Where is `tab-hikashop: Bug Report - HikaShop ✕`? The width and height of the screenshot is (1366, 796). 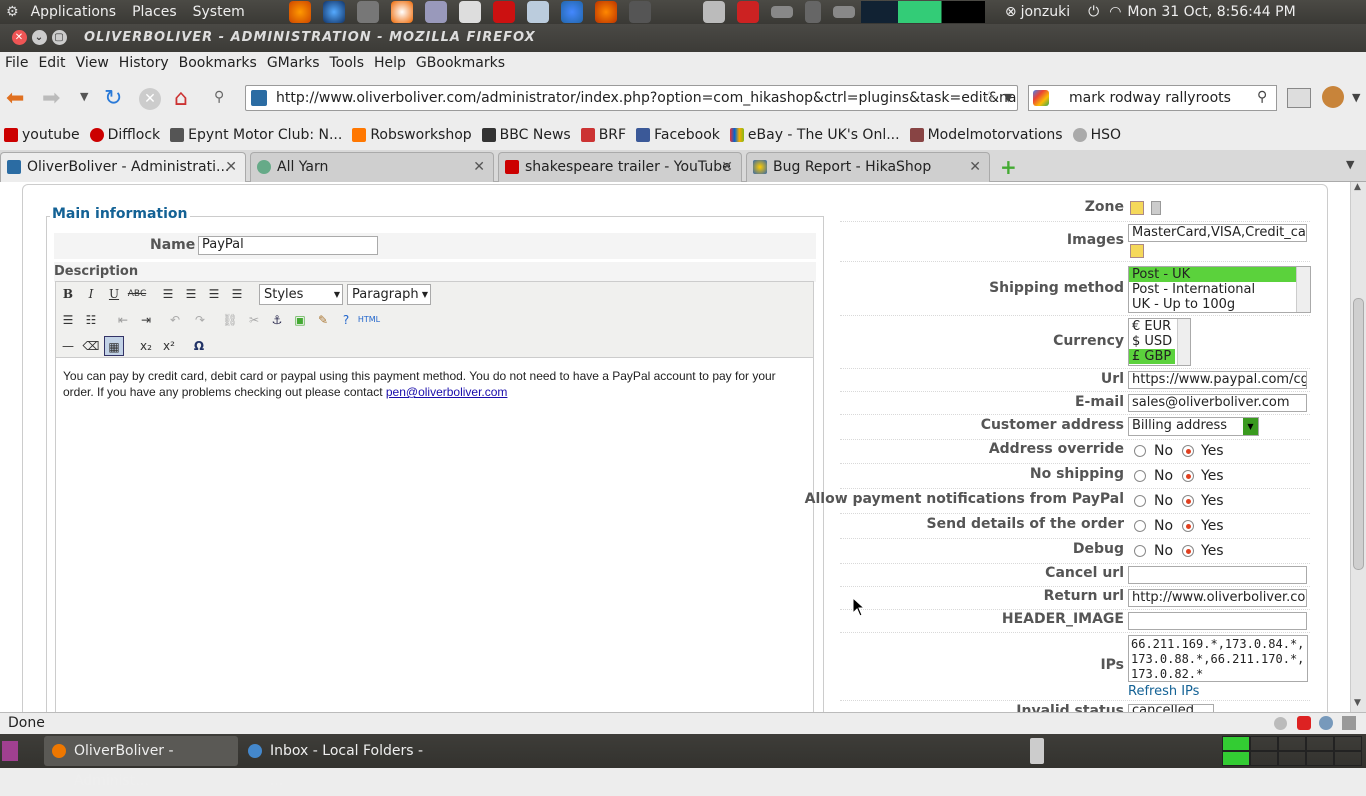
tab-hikashop: Bug Report - HikaShop ✕ is located at coordinates (868, 167).